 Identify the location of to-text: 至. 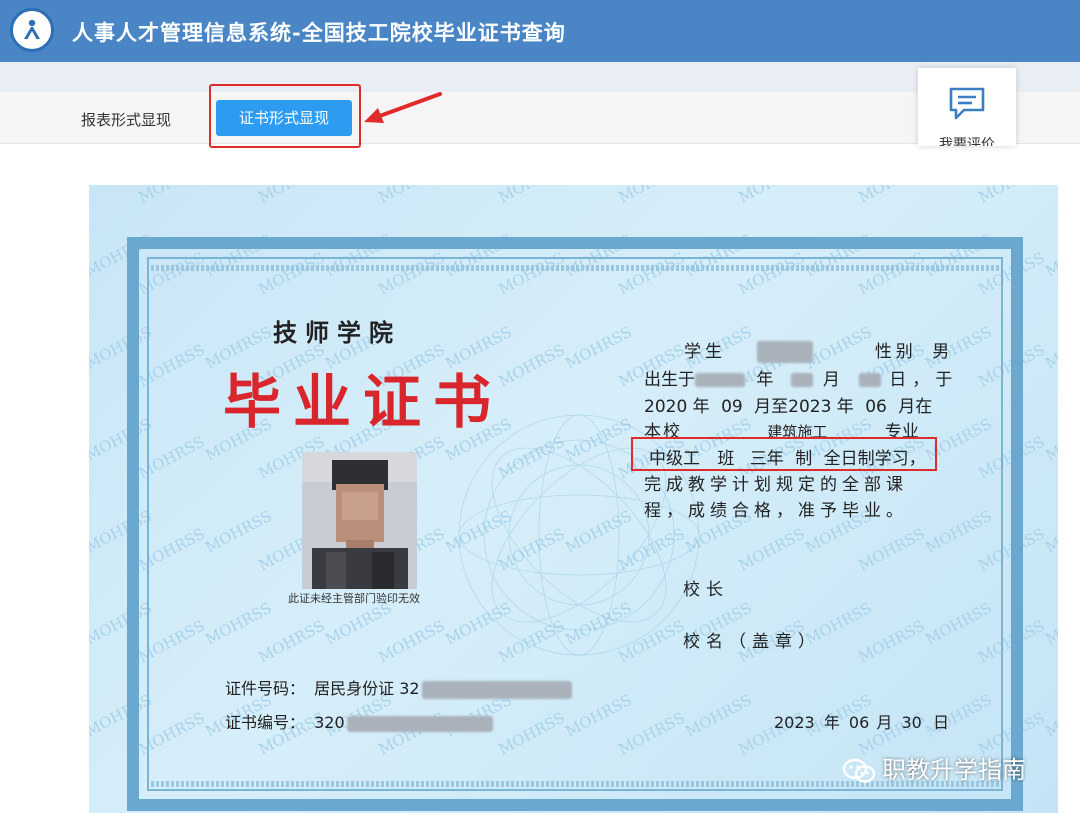
(780, 407).